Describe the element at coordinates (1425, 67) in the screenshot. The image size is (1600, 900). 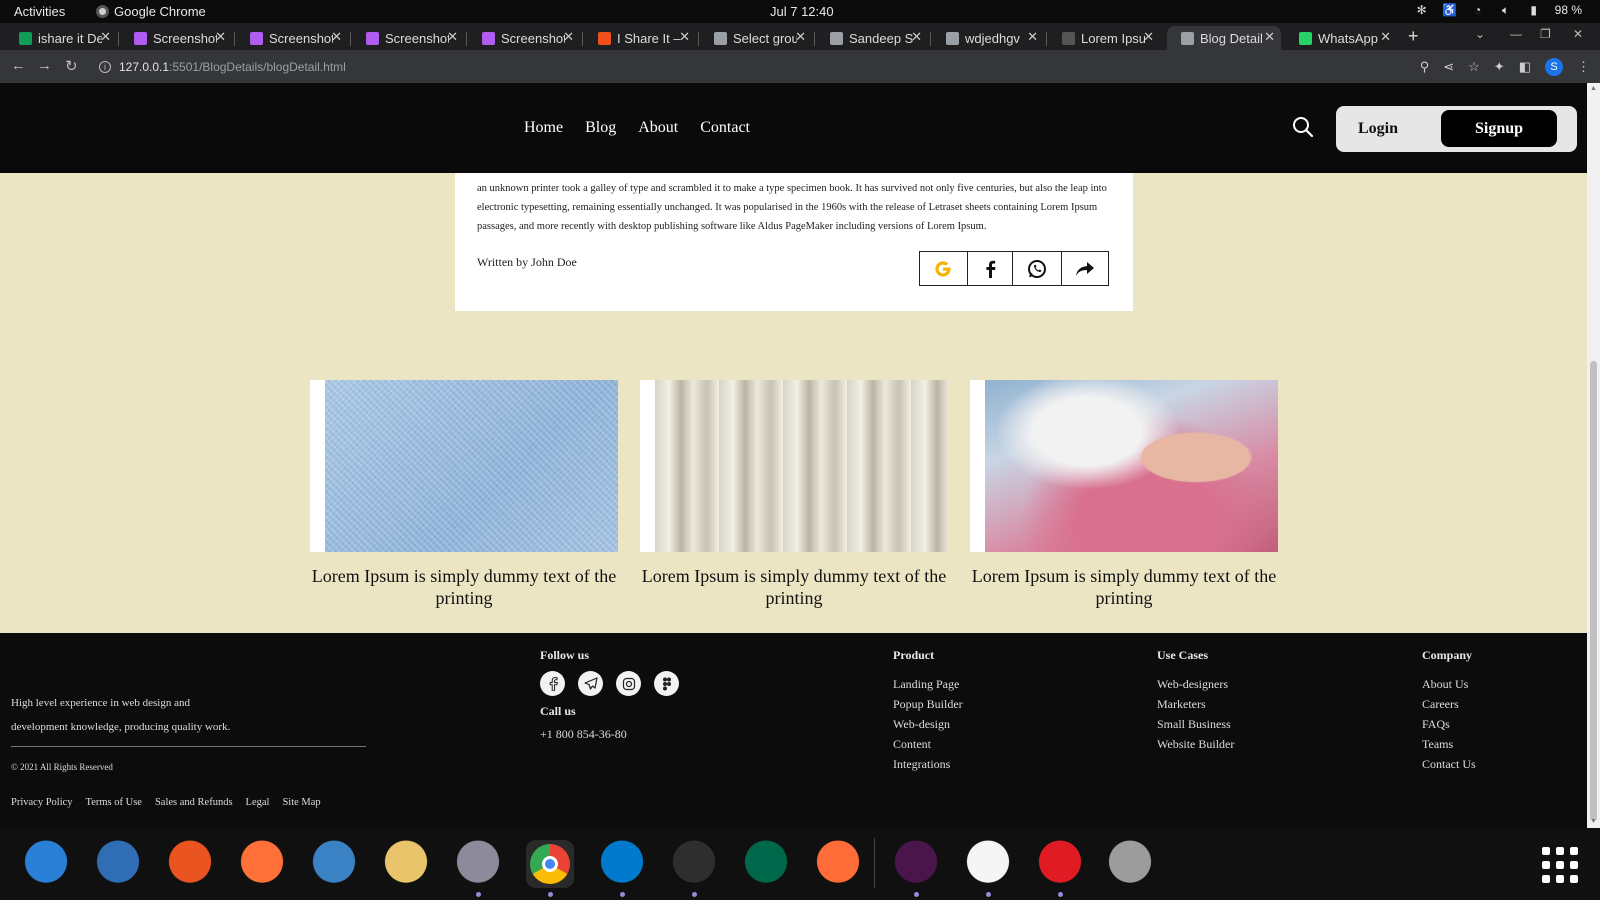
I see `zoom-icon: ⚲` at that location.